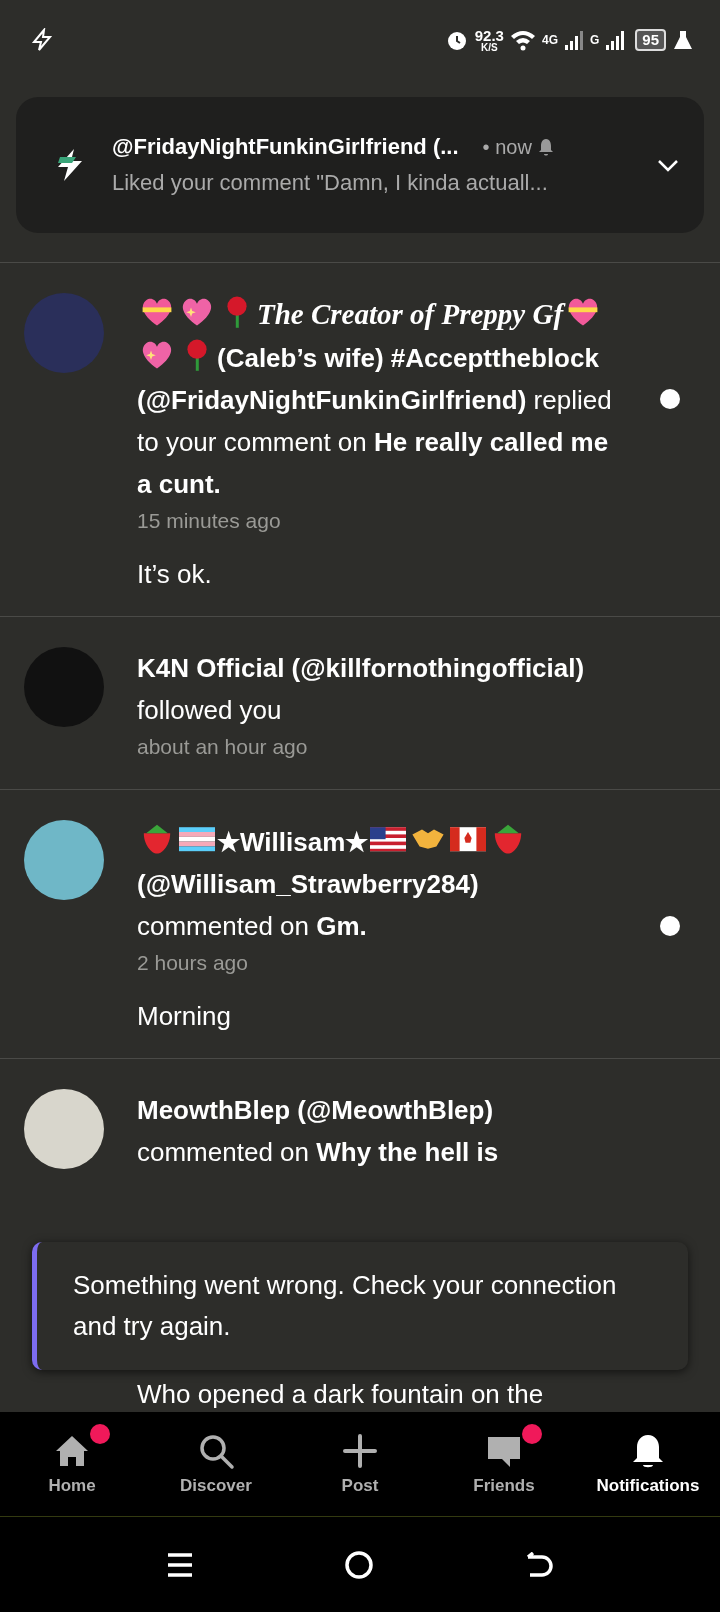  Describe the element at coordinates (668, 165) in the screenshot. I see `chevron-down-icon` at that location.